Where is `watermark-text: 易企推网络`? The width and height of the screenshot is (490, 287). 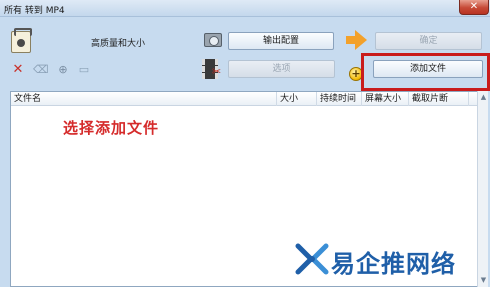 watermark-text: 易企推网络 is located at coordinates (393, 263).